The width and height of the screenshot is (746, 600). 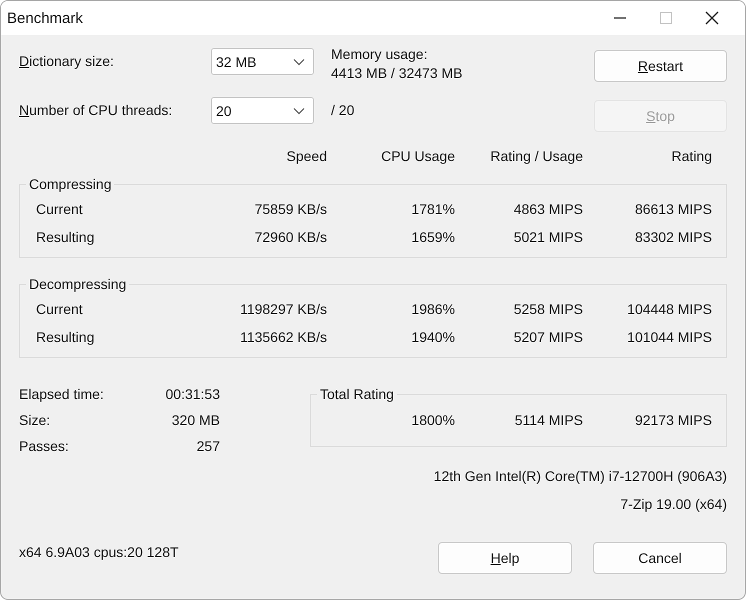 What do you see at coordinates (547, 237) in the screenshot?
I see `table-cell-text: 5021 MIPS` at bounding box center [547, 237].